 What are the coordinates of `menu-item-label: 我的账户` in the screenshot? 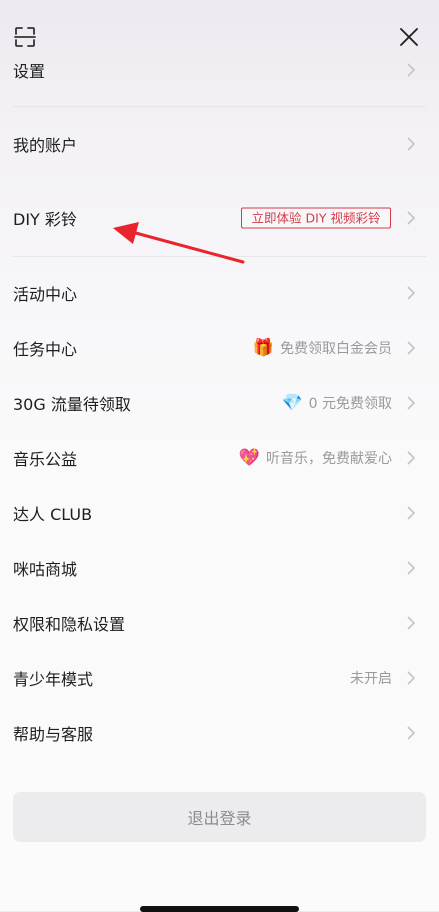 It's located at (45, 145).